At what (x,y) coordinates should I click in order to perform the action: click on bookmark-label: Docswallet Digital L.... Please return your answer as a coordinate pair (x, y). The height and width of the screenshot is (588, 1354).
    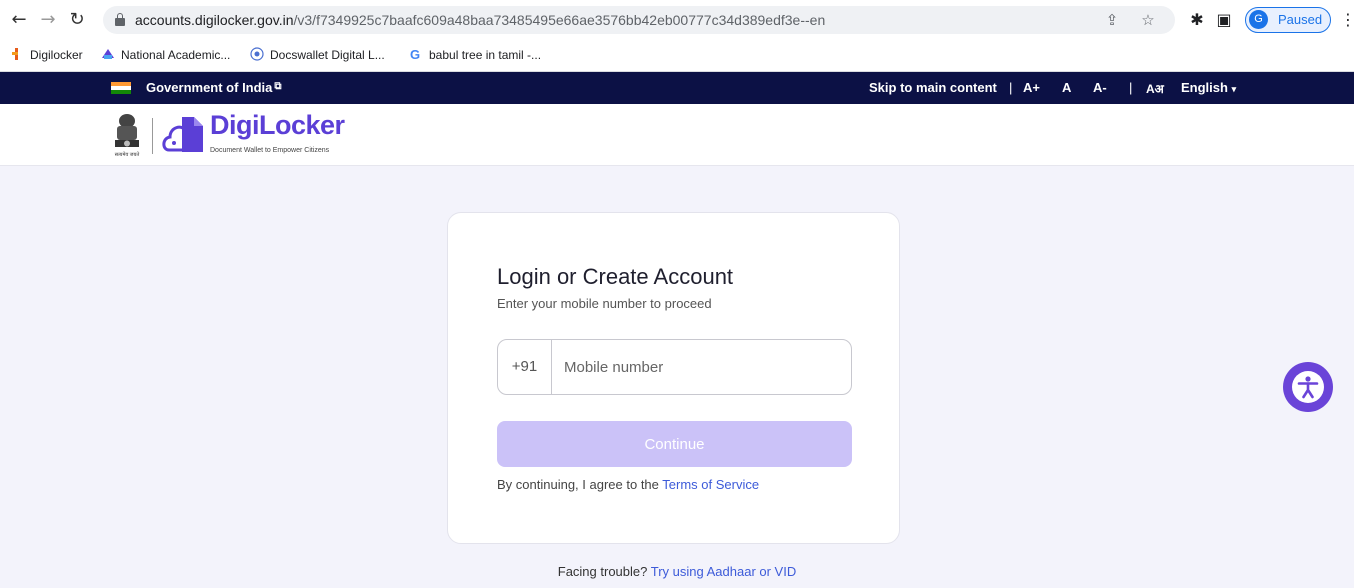
    Looking at the image, I should click on (327, 55).